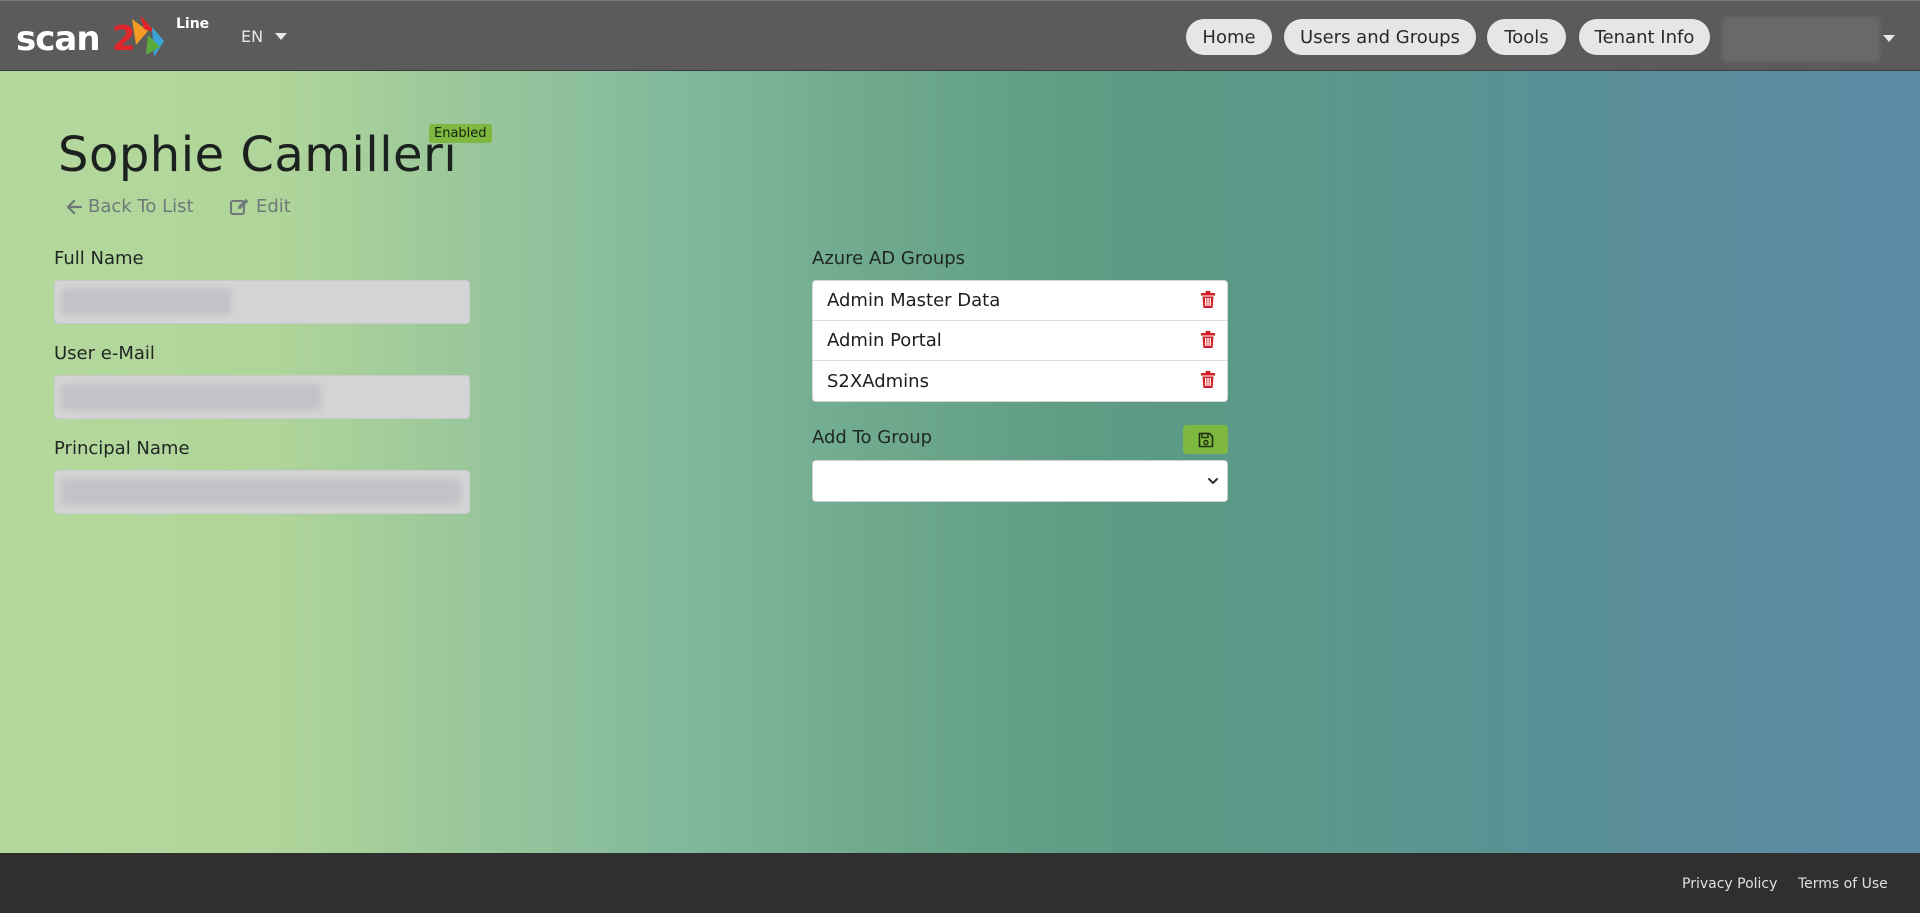 This screenshot has height=913, width=1920. I want to click on page-title: Sophie Camilleri, so click(258, 155).